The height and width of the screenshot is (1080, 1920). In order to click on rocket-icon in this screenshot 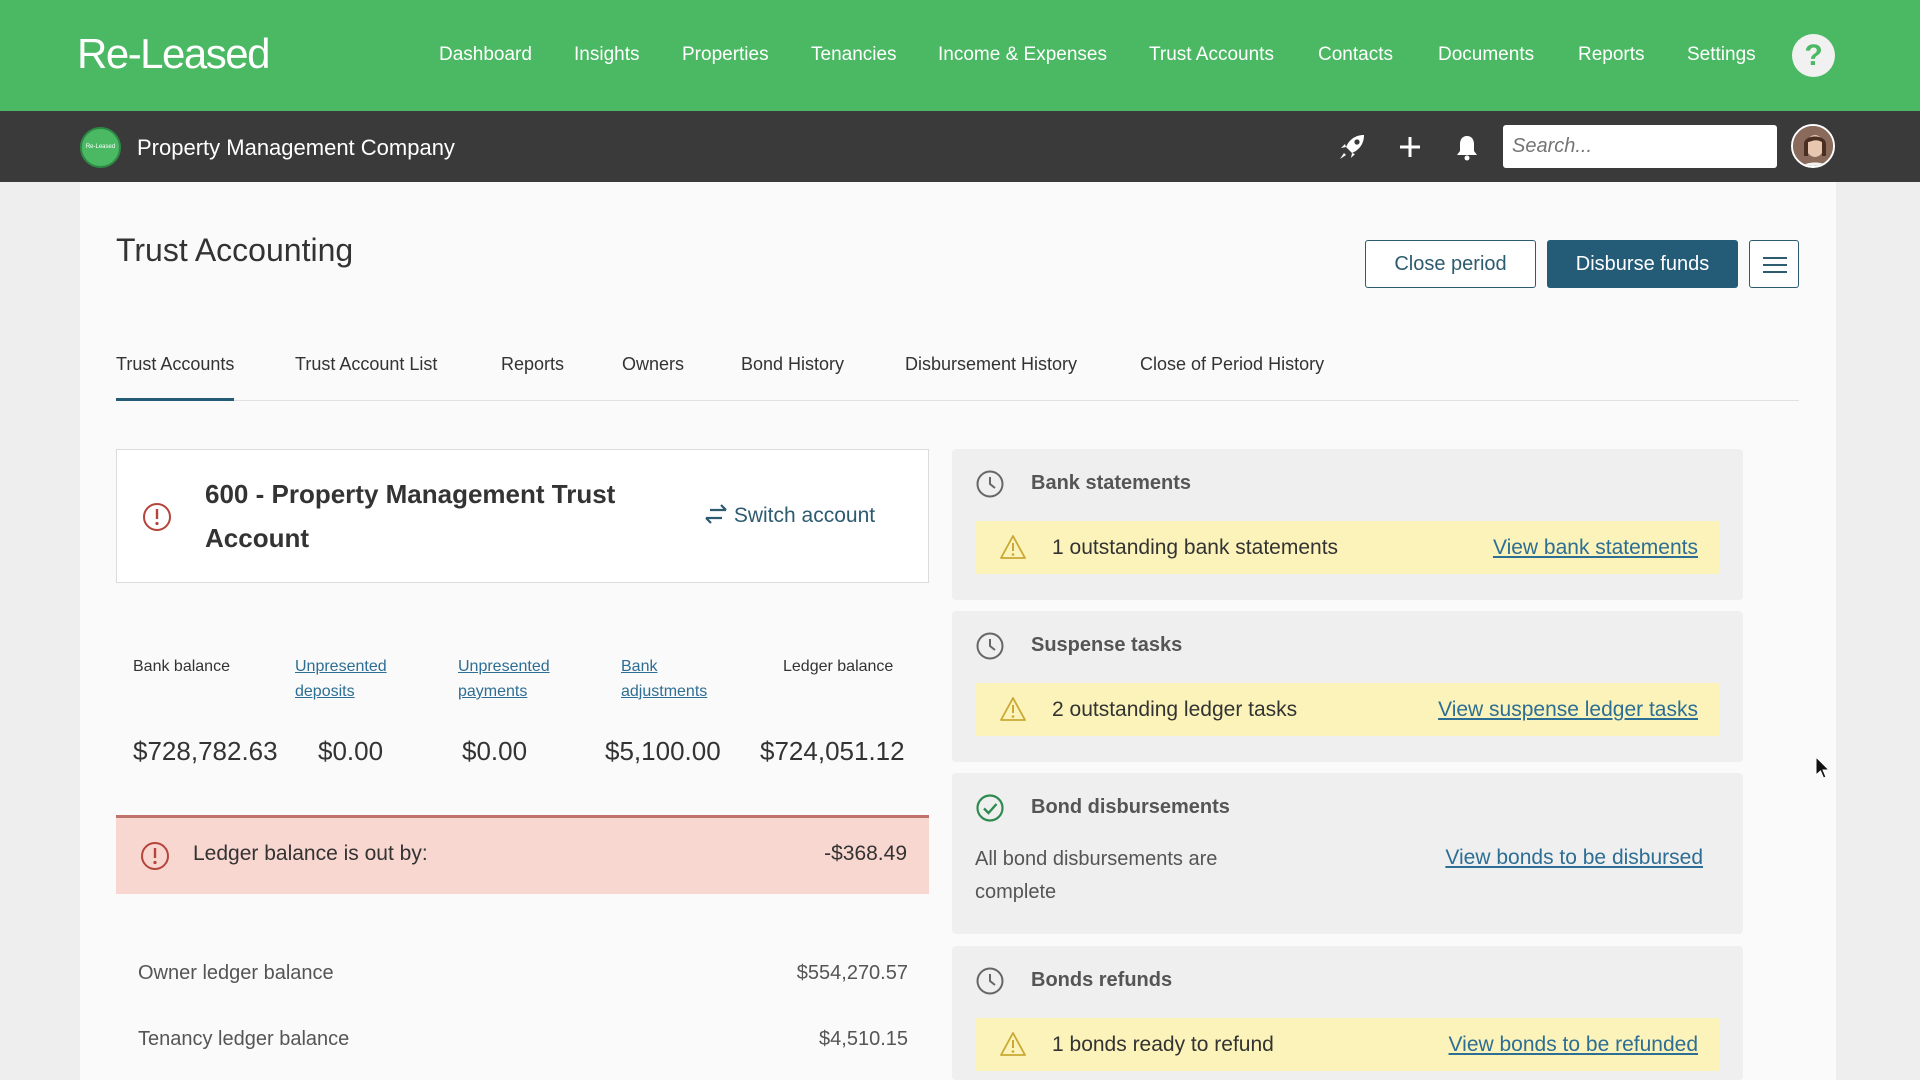, I will do `click(1352, 147)`.